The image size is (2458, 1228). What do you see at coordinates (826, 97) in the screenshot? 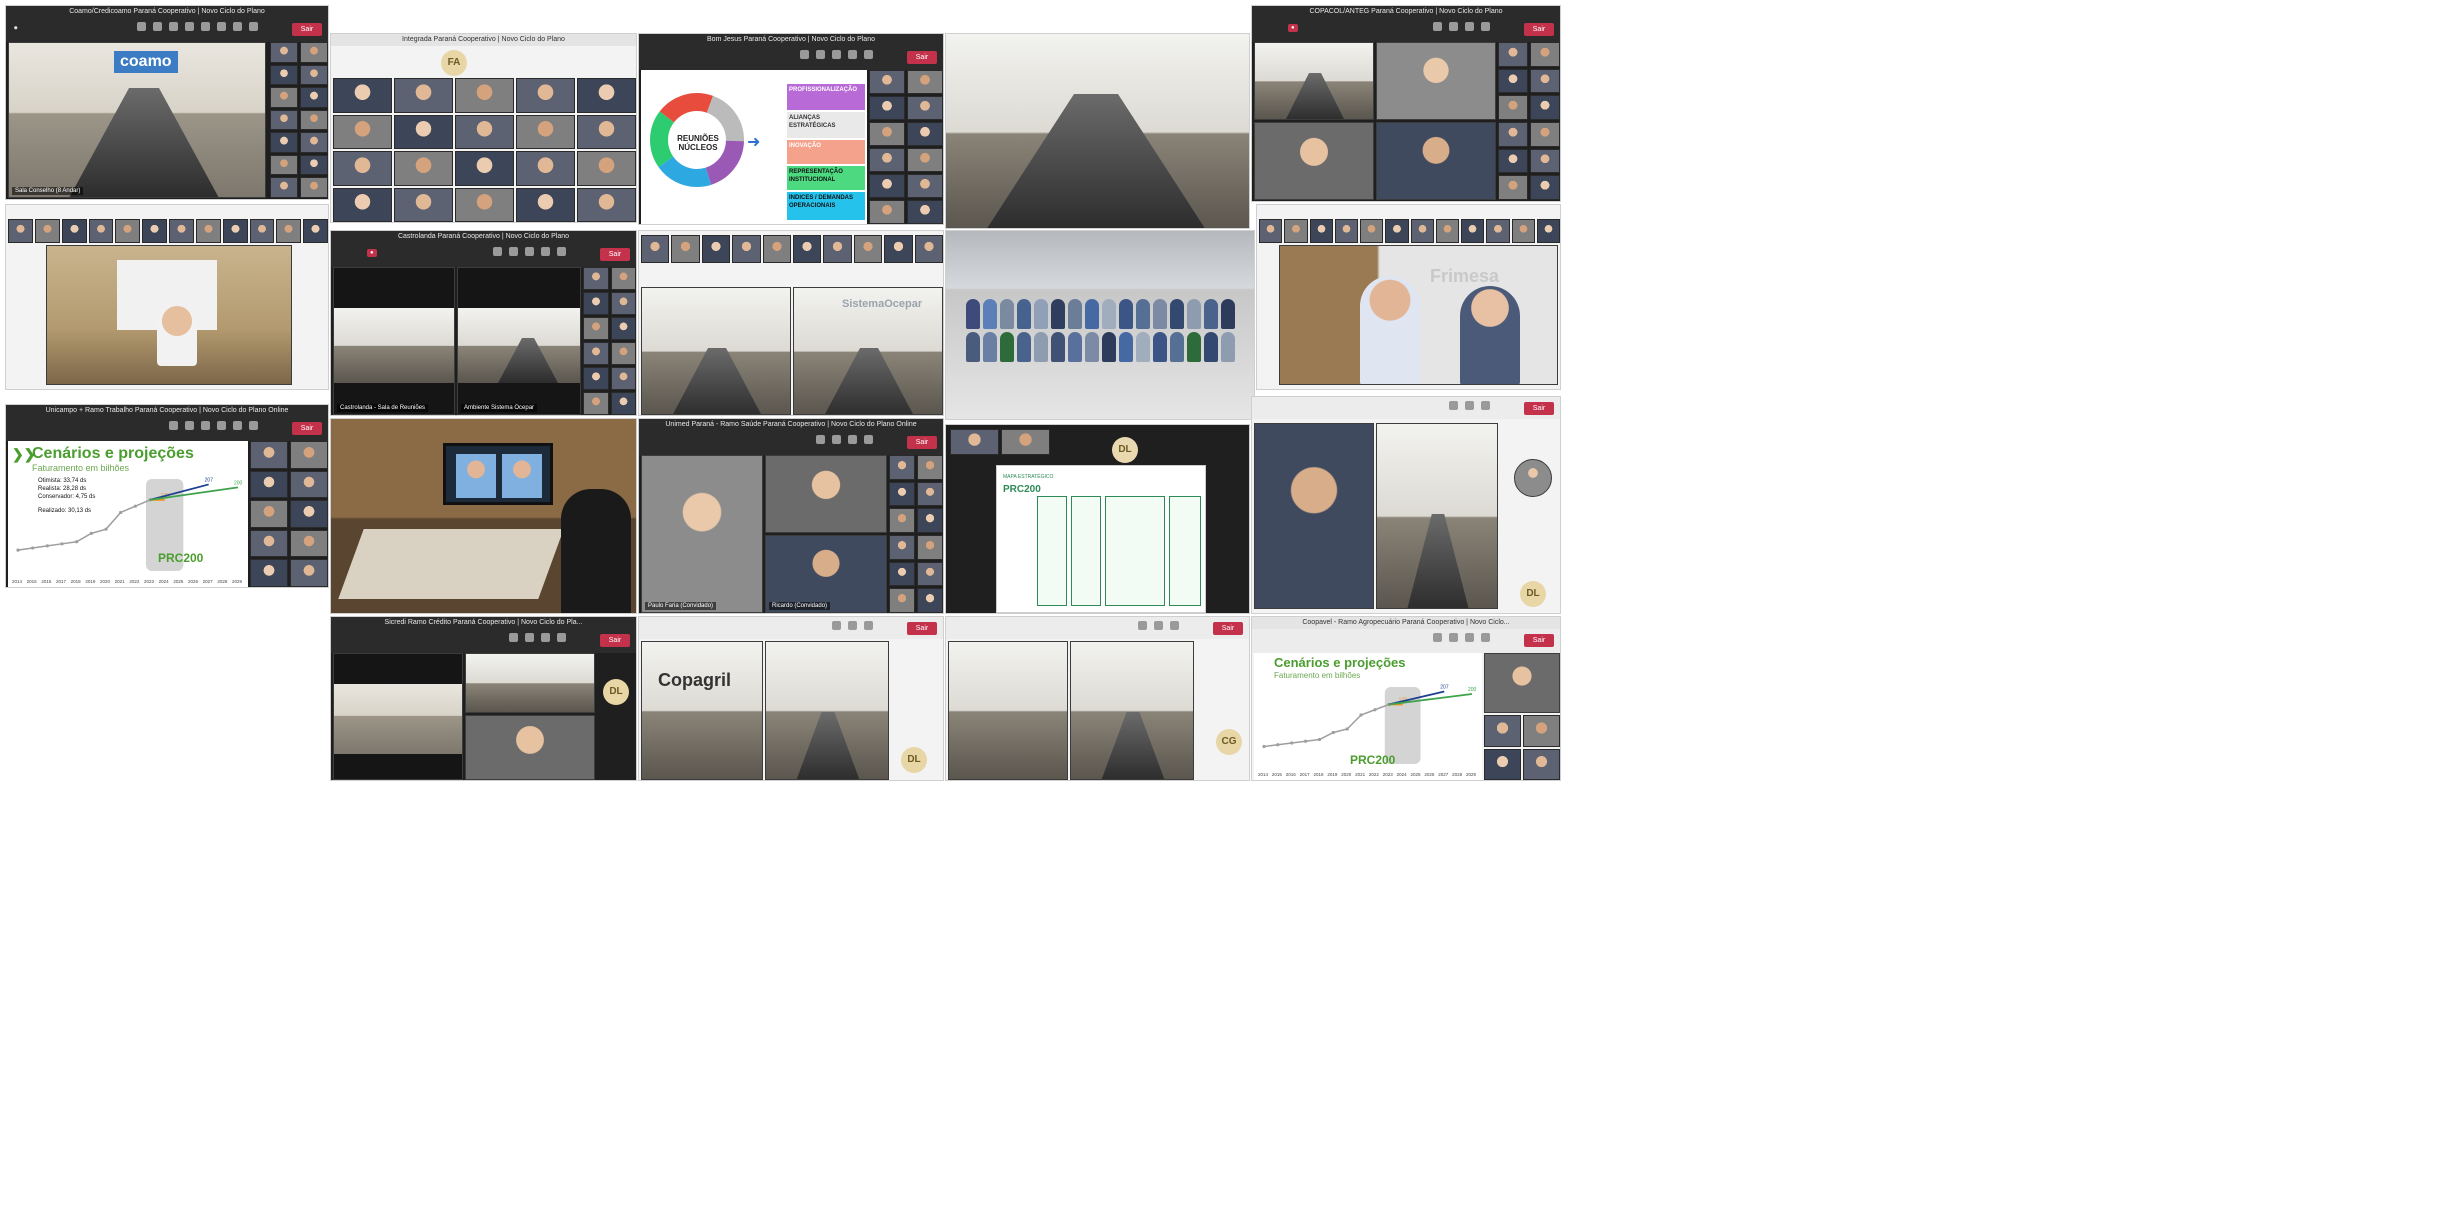
I see `slide-box-profissionalizacao: PROFISSIONALIZAÇÃO` at bounding box center [826, 97].